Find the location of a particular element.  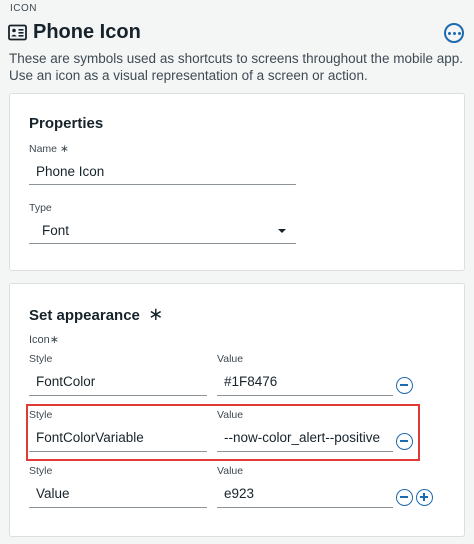

icon-label: Icon∗ is located at coordinates (44, 340).